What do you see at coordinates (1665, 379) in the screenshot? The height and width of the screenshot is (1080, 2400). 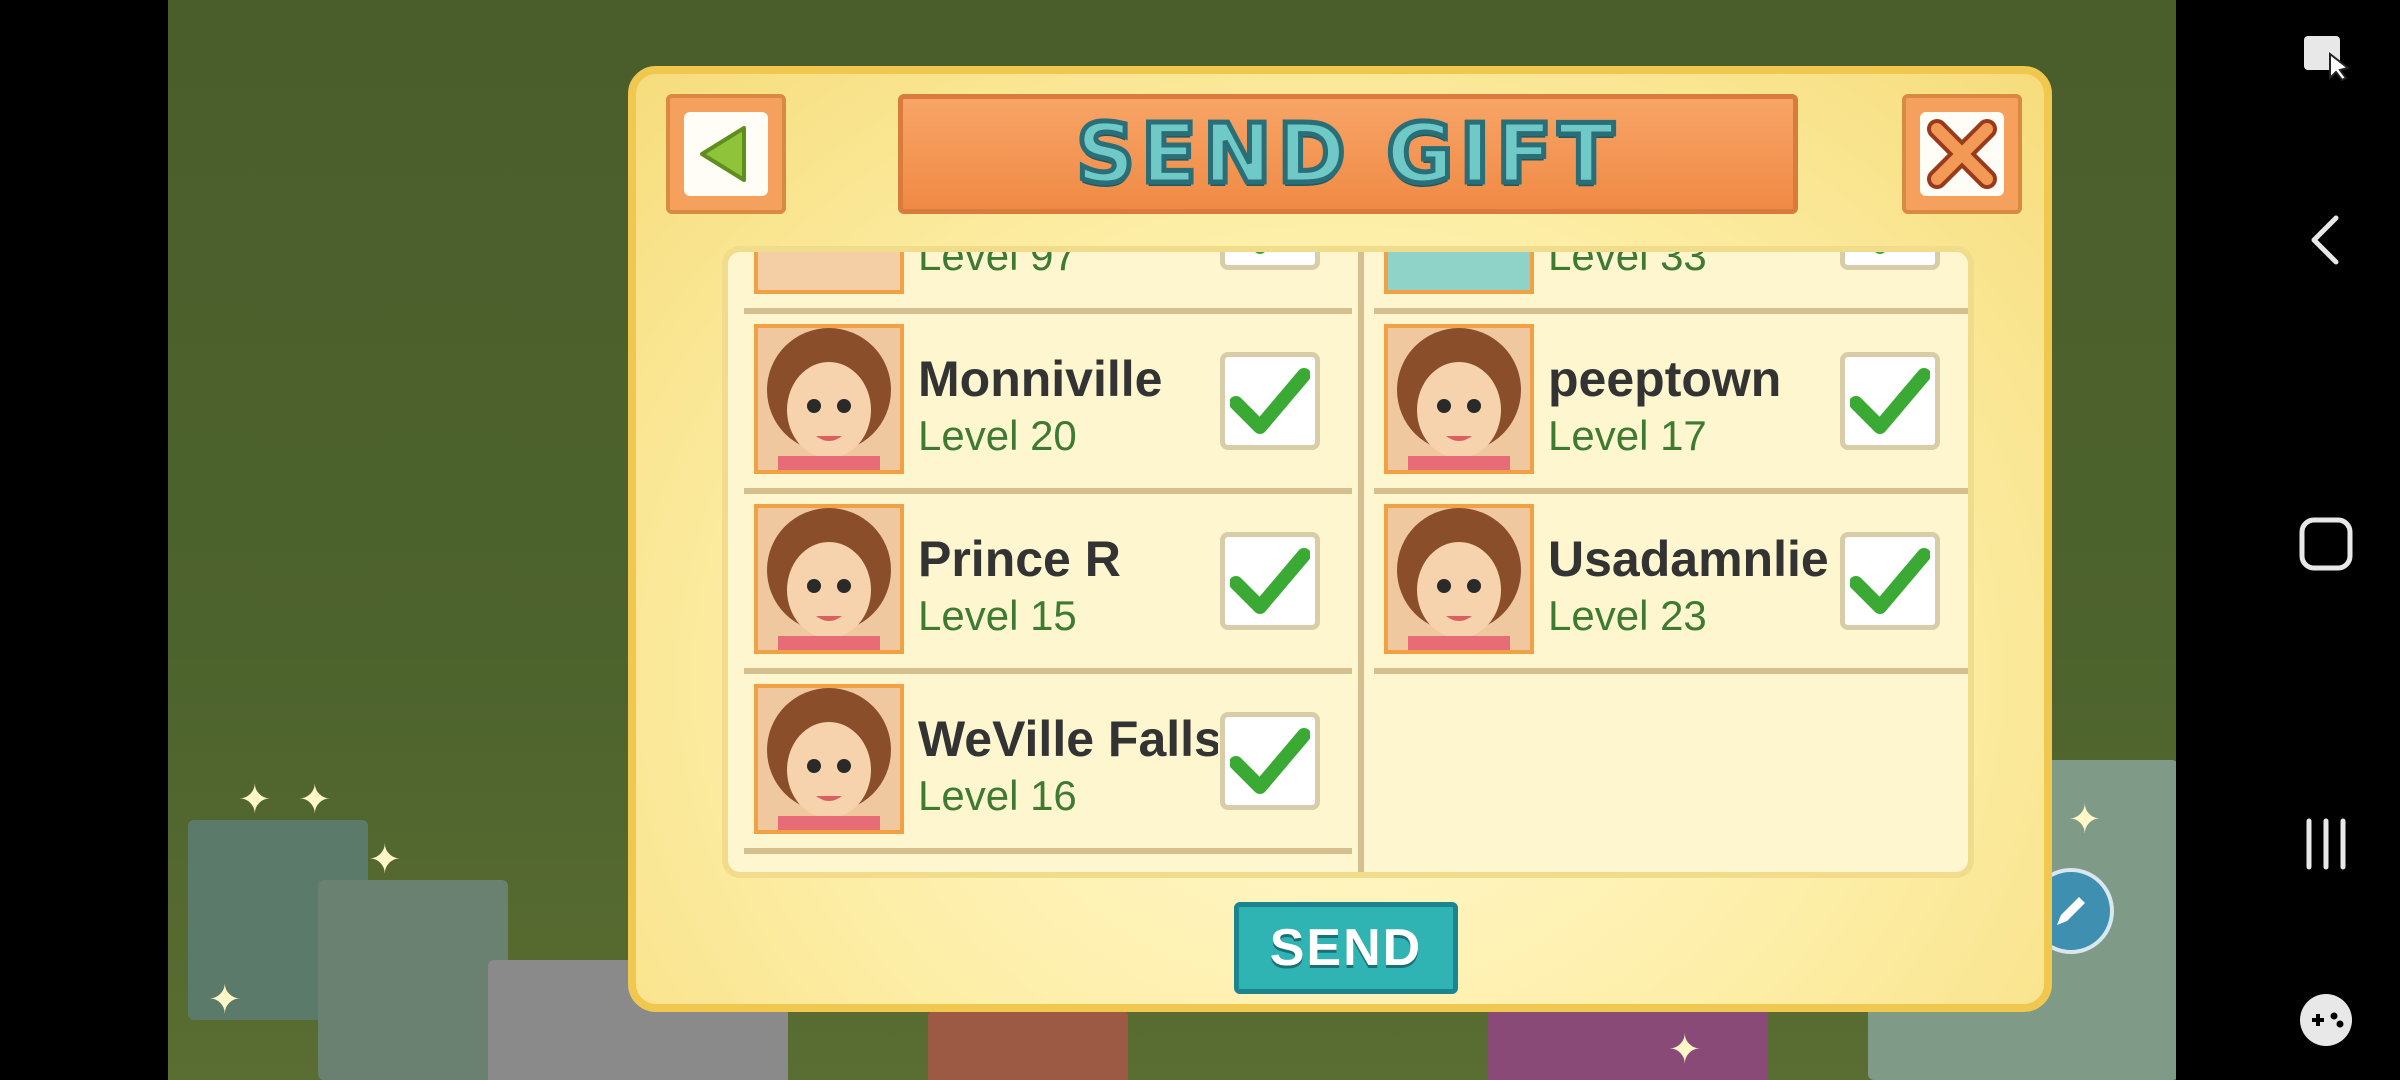 I see `friend-name: peeptown` at bounding box center [1665, 379].